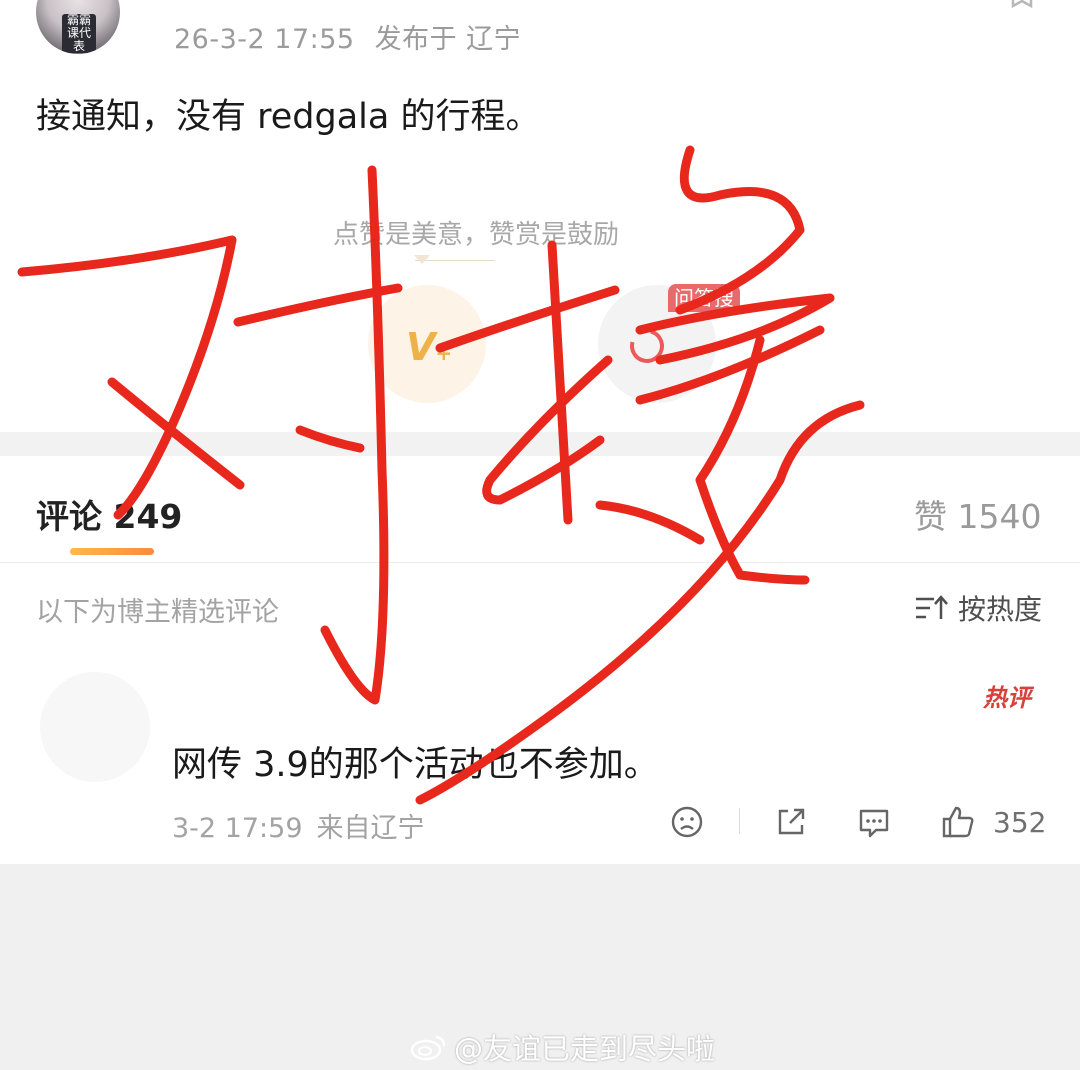  I want to click on ask-search-icon, so click(647, 346).